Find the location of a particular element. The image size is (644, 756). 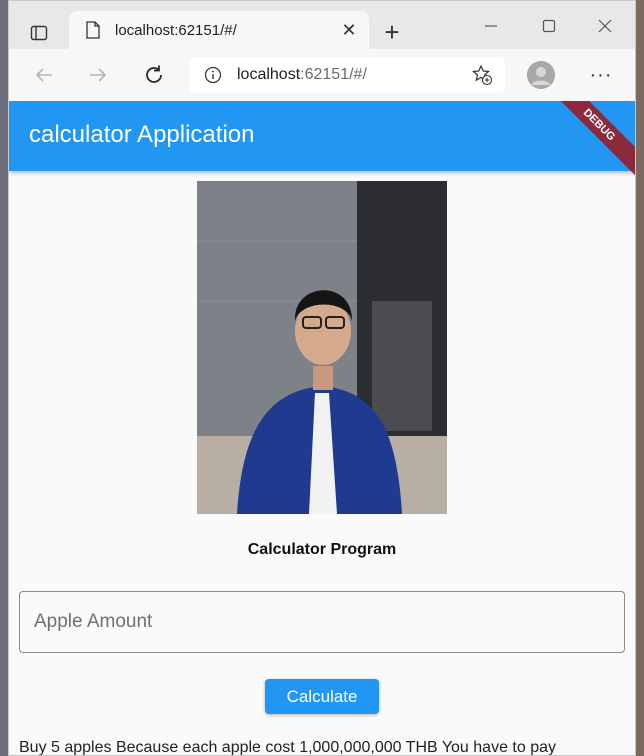

close-icon is located at coordinates (605, 26).